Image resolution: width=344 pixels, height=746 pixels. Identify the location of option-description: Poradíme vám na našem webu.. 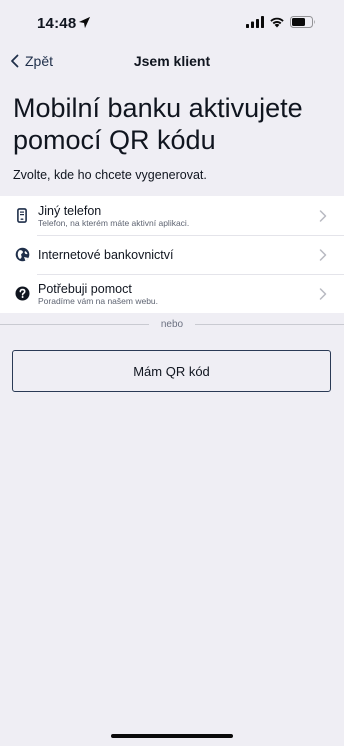
(98, 300).